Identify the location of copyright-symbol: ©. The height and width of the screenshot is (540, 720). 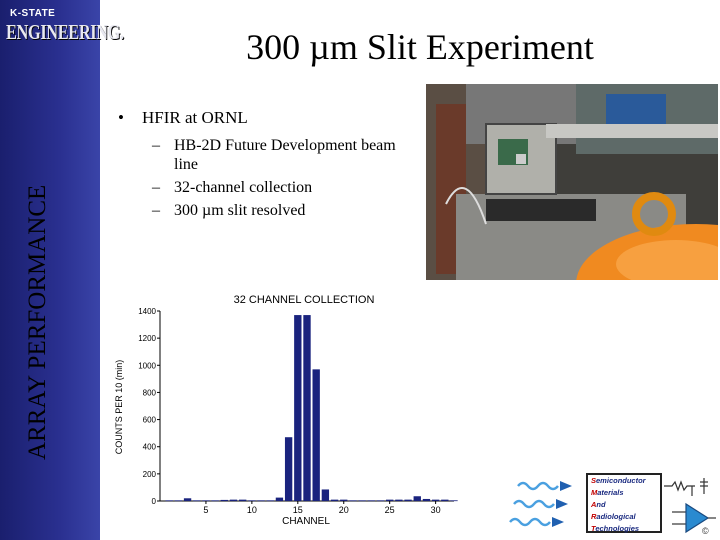
(705, 531).